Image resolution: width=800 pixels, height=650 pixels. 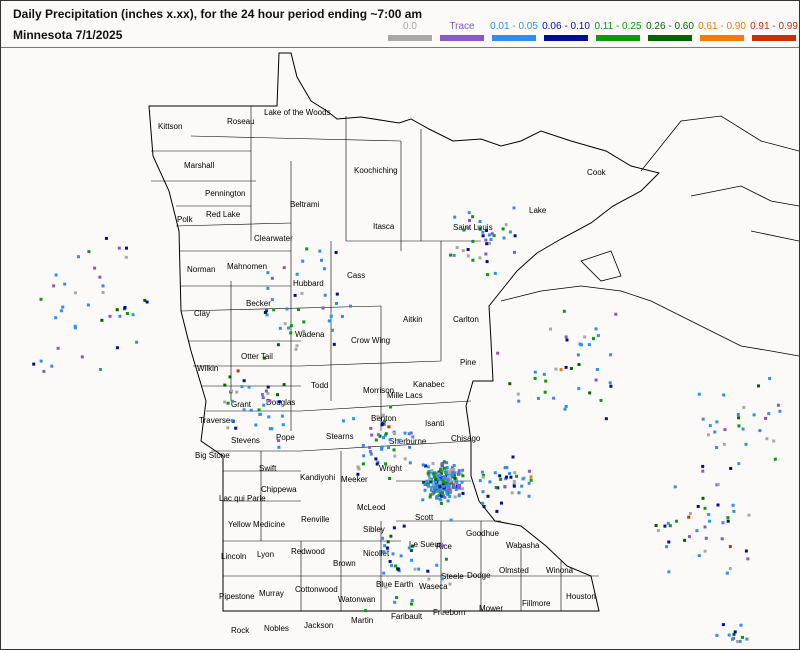 What do you see at coordinates (581, 596) in the screenshot?
I see `county-label: Houston` at bounding box center [581, 596].